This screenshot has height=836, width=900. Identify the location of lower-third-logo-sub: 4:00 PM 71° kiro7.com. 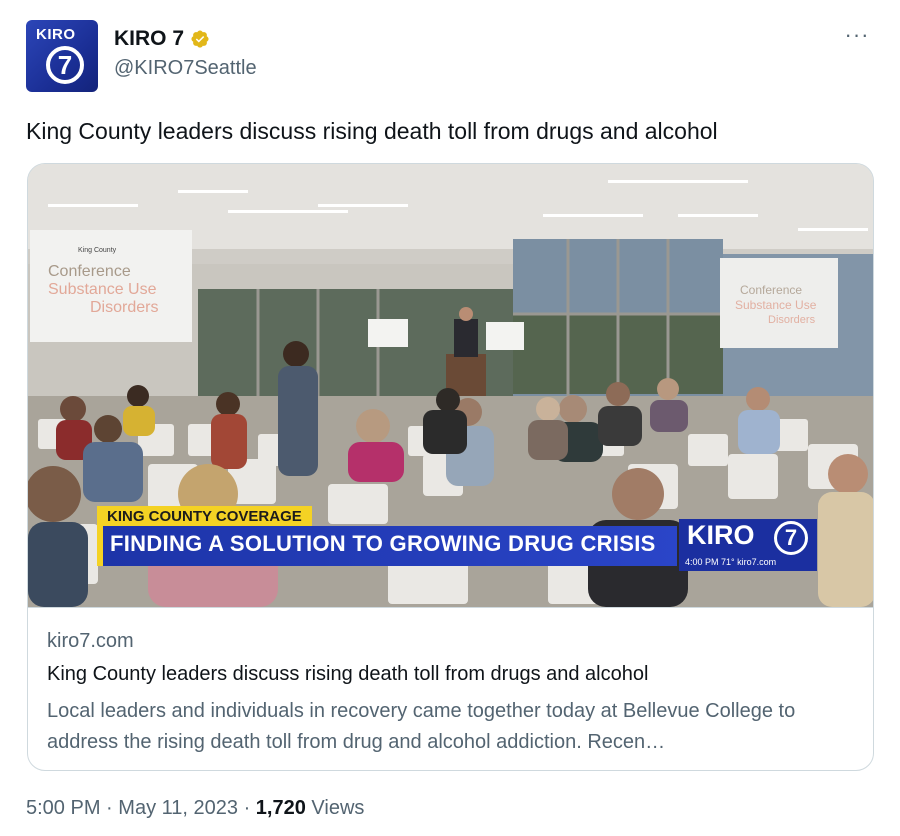
(731, 562).